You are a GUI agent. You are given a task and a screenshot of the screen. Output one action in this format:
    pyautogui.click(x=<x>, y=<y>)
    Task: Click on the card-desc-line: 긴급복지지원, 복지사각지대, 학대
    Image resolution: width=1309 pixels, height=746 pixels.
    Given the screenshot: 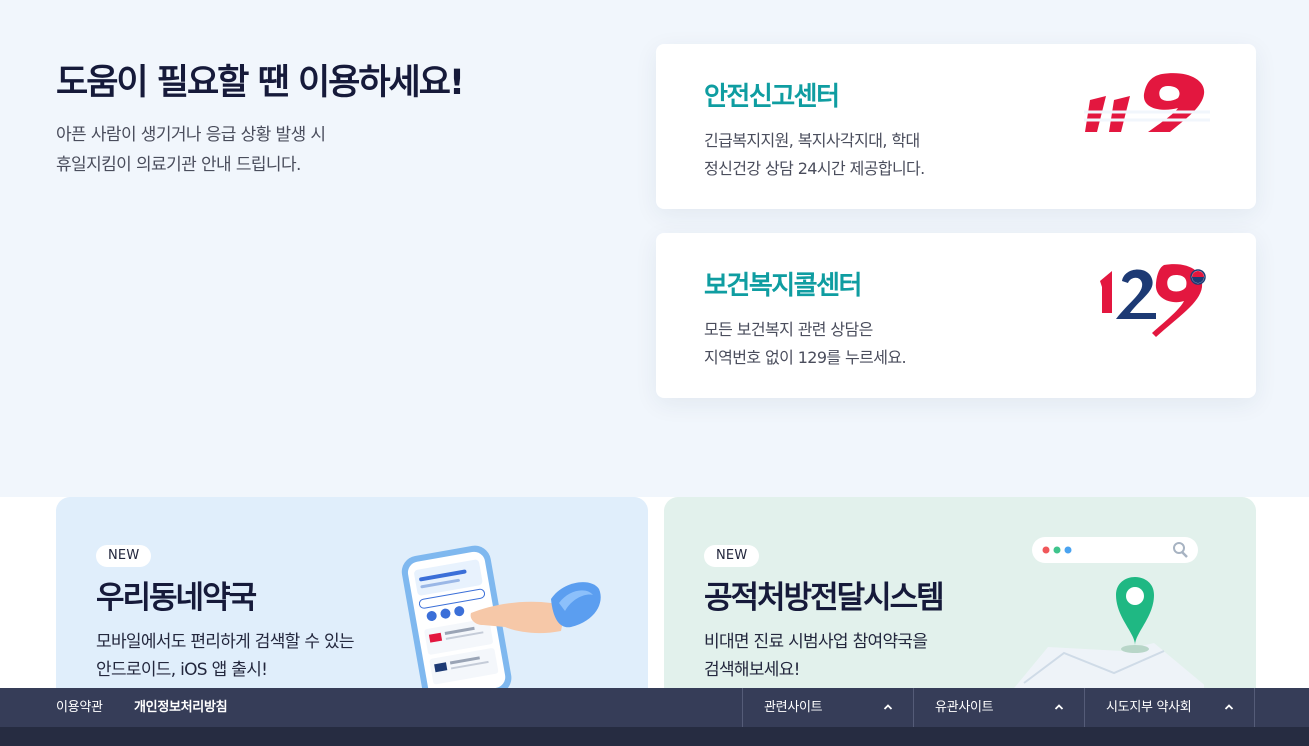 What is the action you would take?
    pyautogui.click(x=812, y=140)
    